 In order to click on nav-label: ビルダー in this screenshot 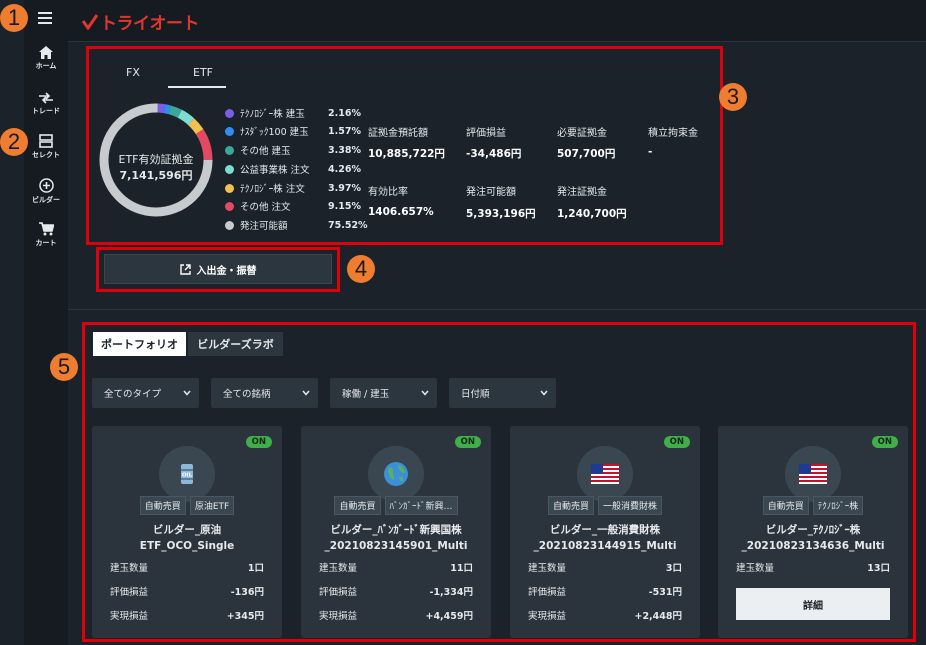, I will do `click(46, 200)`.